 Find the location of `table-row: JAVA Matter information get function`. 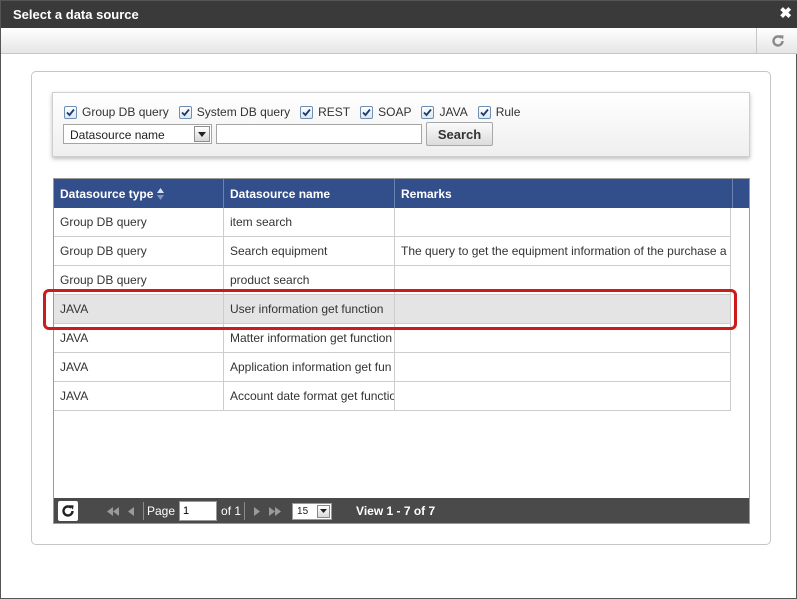

table-row: JAVA Matter information get function is located at coordinates (392, 338).